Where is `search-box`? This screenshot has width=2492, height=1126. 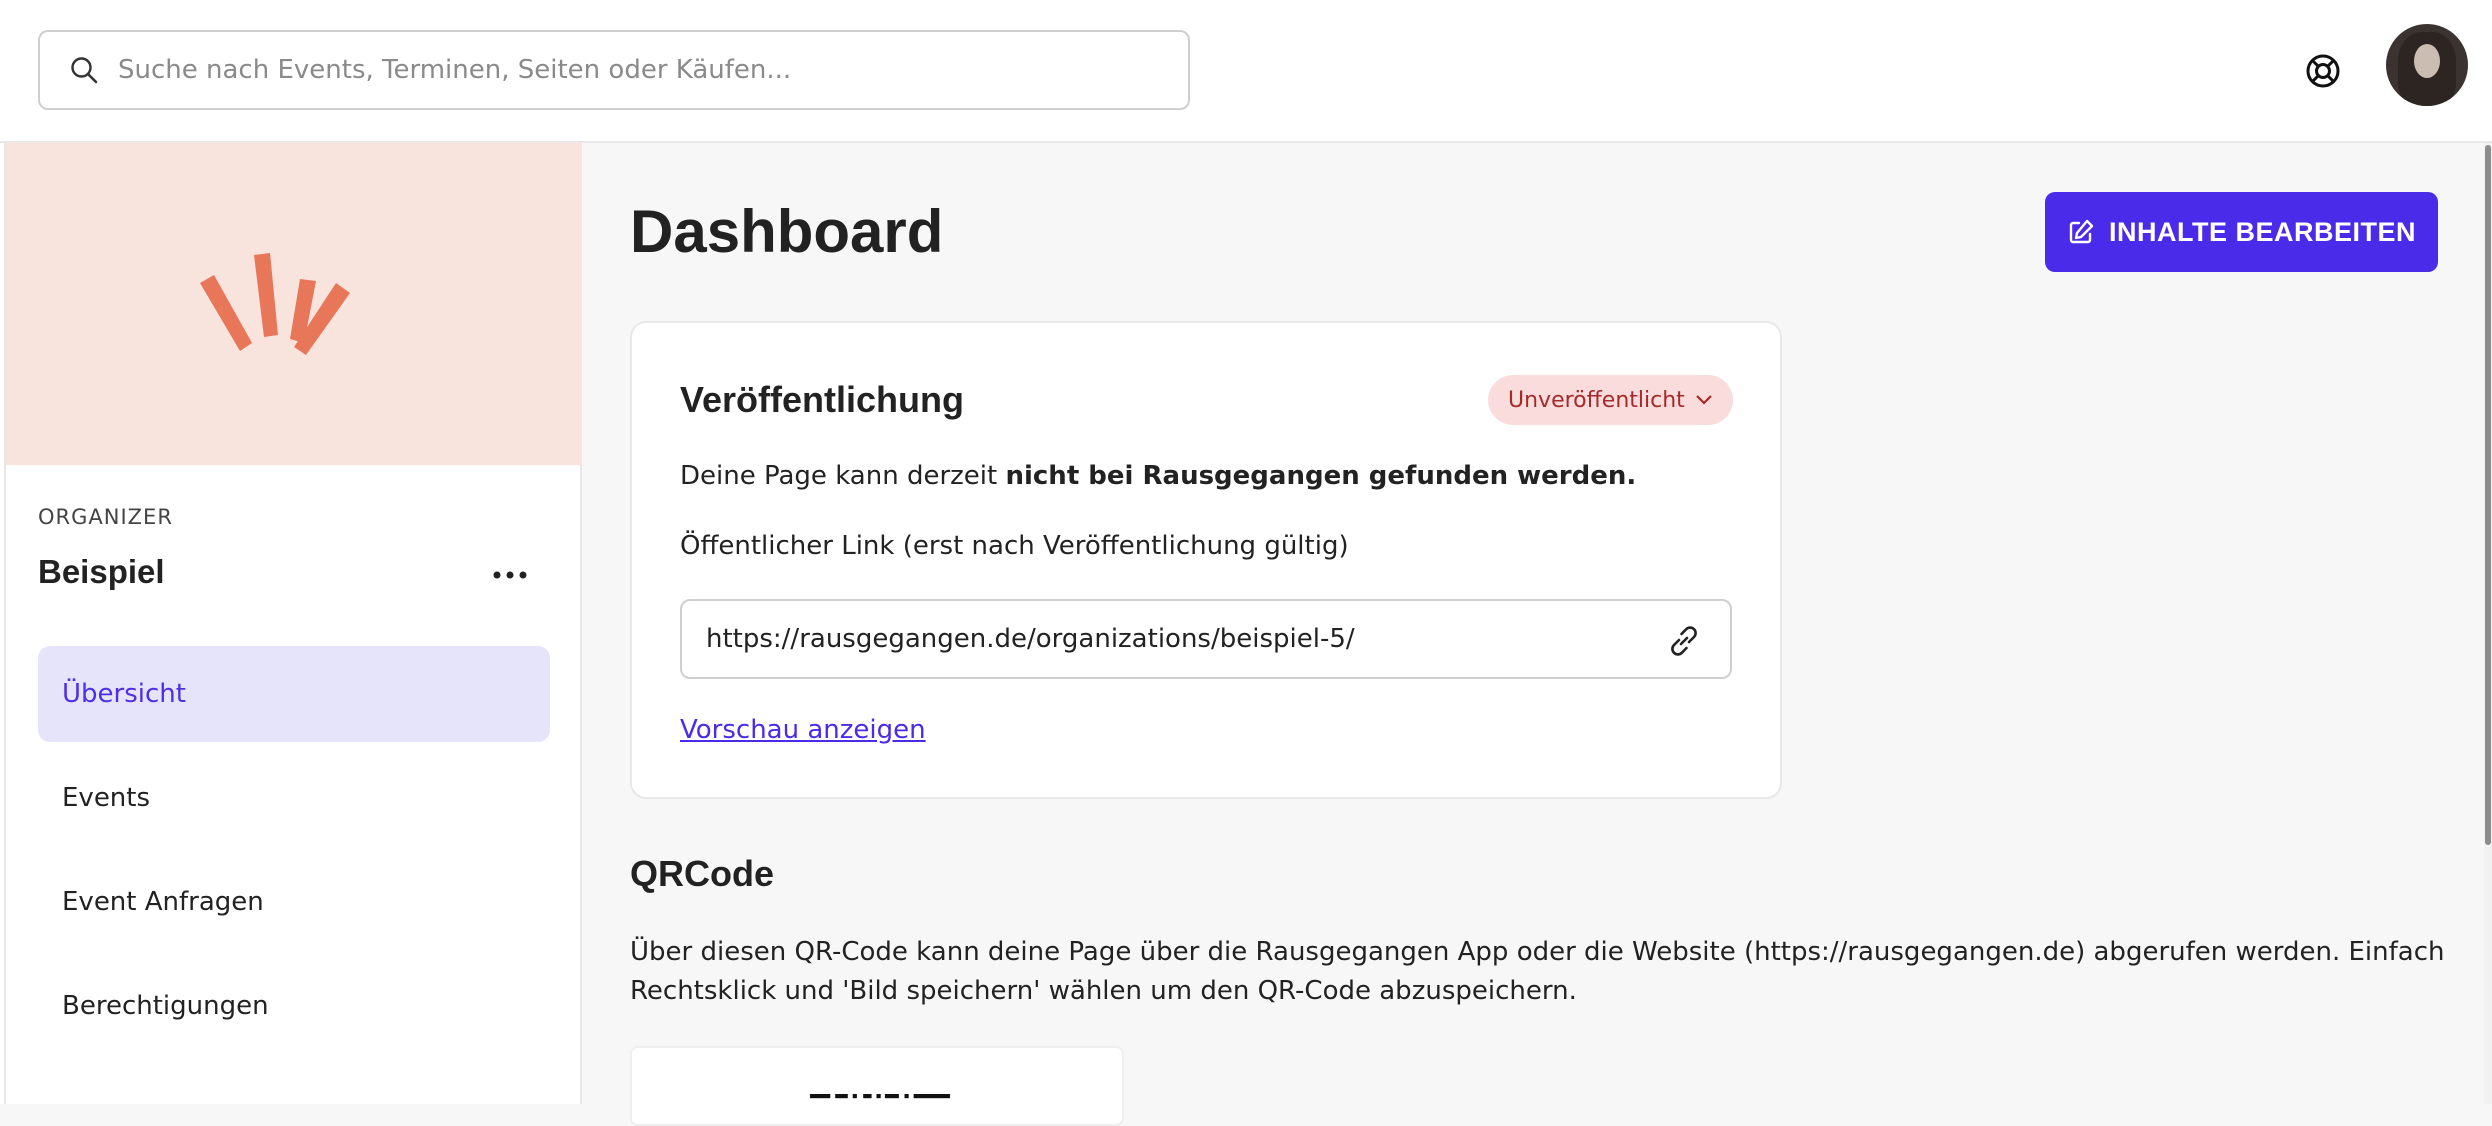
search-box is located at coordinates (614, 70).